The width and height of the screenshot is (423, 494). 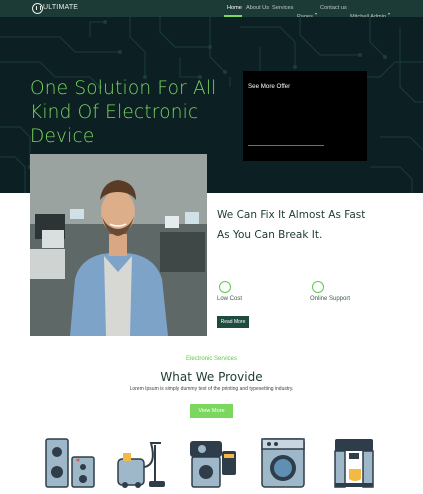 What do you see at coordinates (333, 8) in the screenshot?
I see `nav-contact-us: Contact us` at bounding box center [333, 8].